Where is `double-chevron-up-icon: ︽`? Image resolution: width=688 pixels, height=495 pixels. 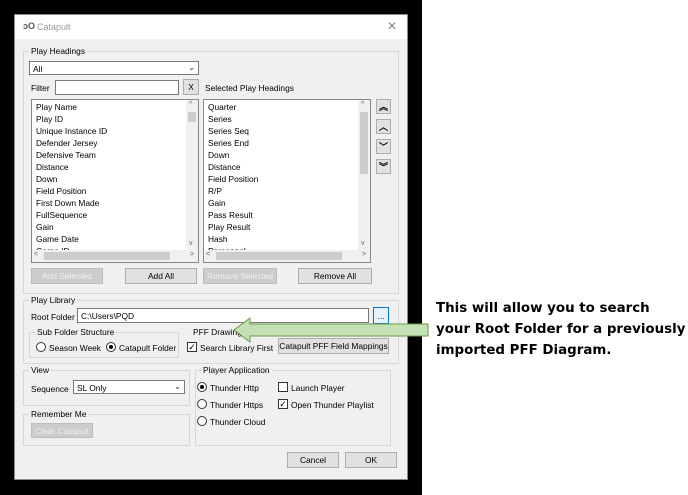
double-chevron-up-icon: ︽ is located at coordinates (383, 107).